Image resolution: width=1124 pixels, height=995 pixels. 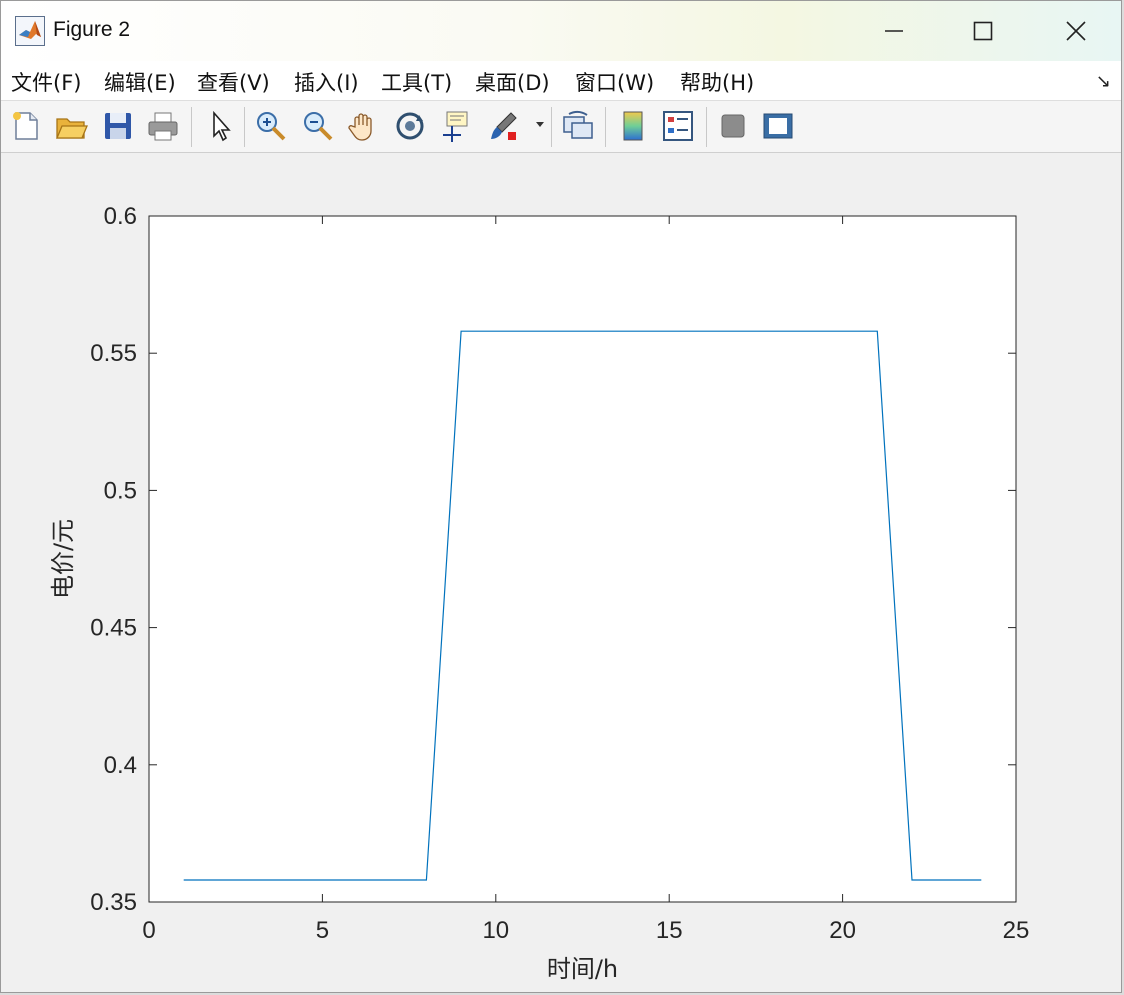 I want to click on data-cursor-icon, so click(x=456, y=126).